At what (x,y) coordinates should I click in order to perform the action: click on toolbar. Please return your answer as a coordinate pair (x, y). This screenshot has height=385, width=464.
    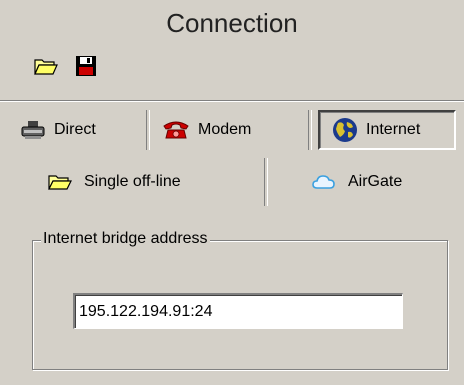
    Looking at the image, I should click on (66, 66).